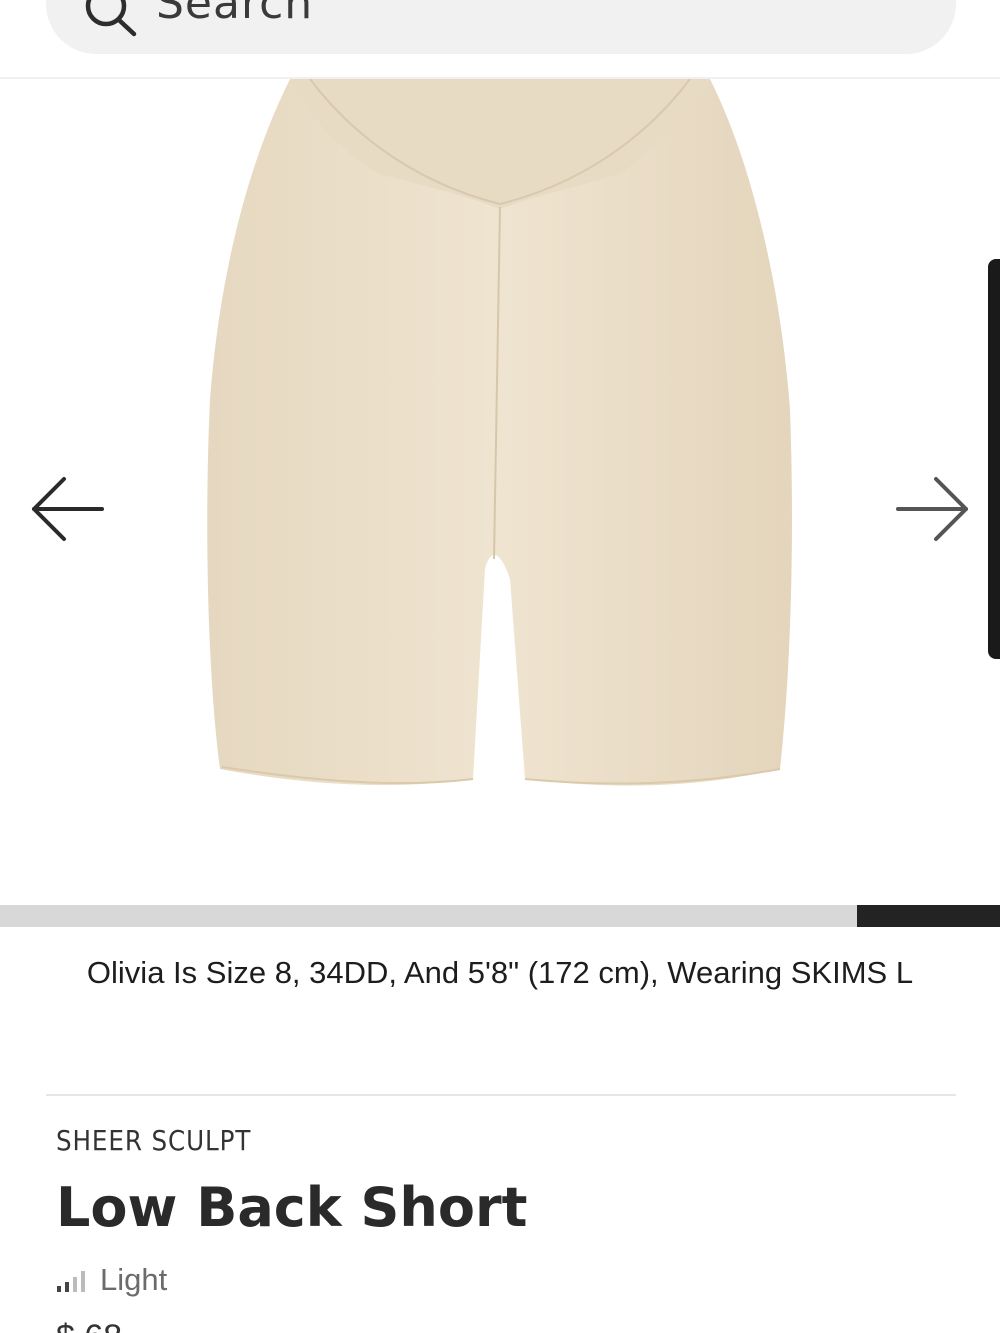 This screenshot has width=1000, height=1333. I want to click on search-placeholder: Search, so click(234, 14).